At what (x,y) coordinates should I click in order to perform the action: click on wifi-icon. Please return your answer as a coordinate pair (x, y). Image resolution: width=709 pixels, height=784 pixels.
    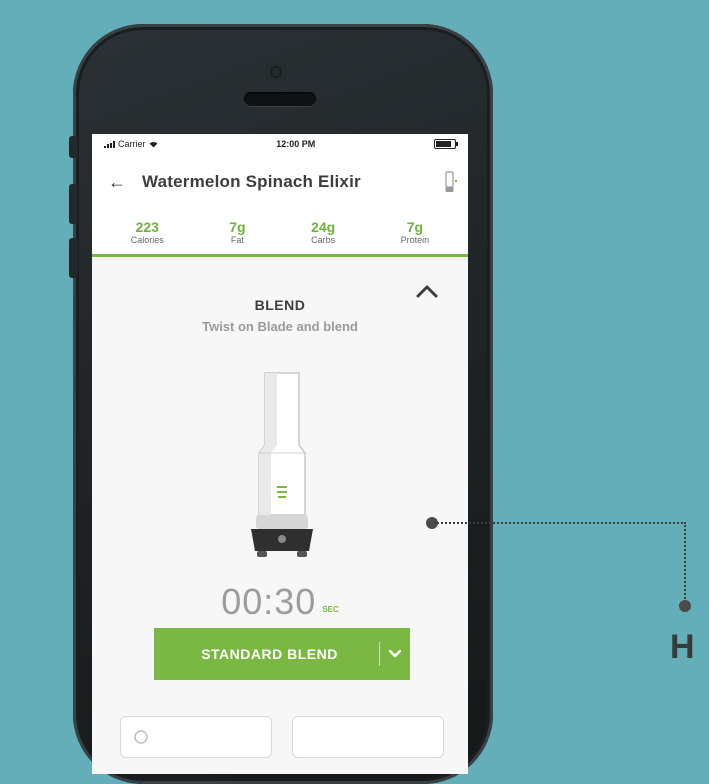
    Looking at the image, I should click on (153, 144).